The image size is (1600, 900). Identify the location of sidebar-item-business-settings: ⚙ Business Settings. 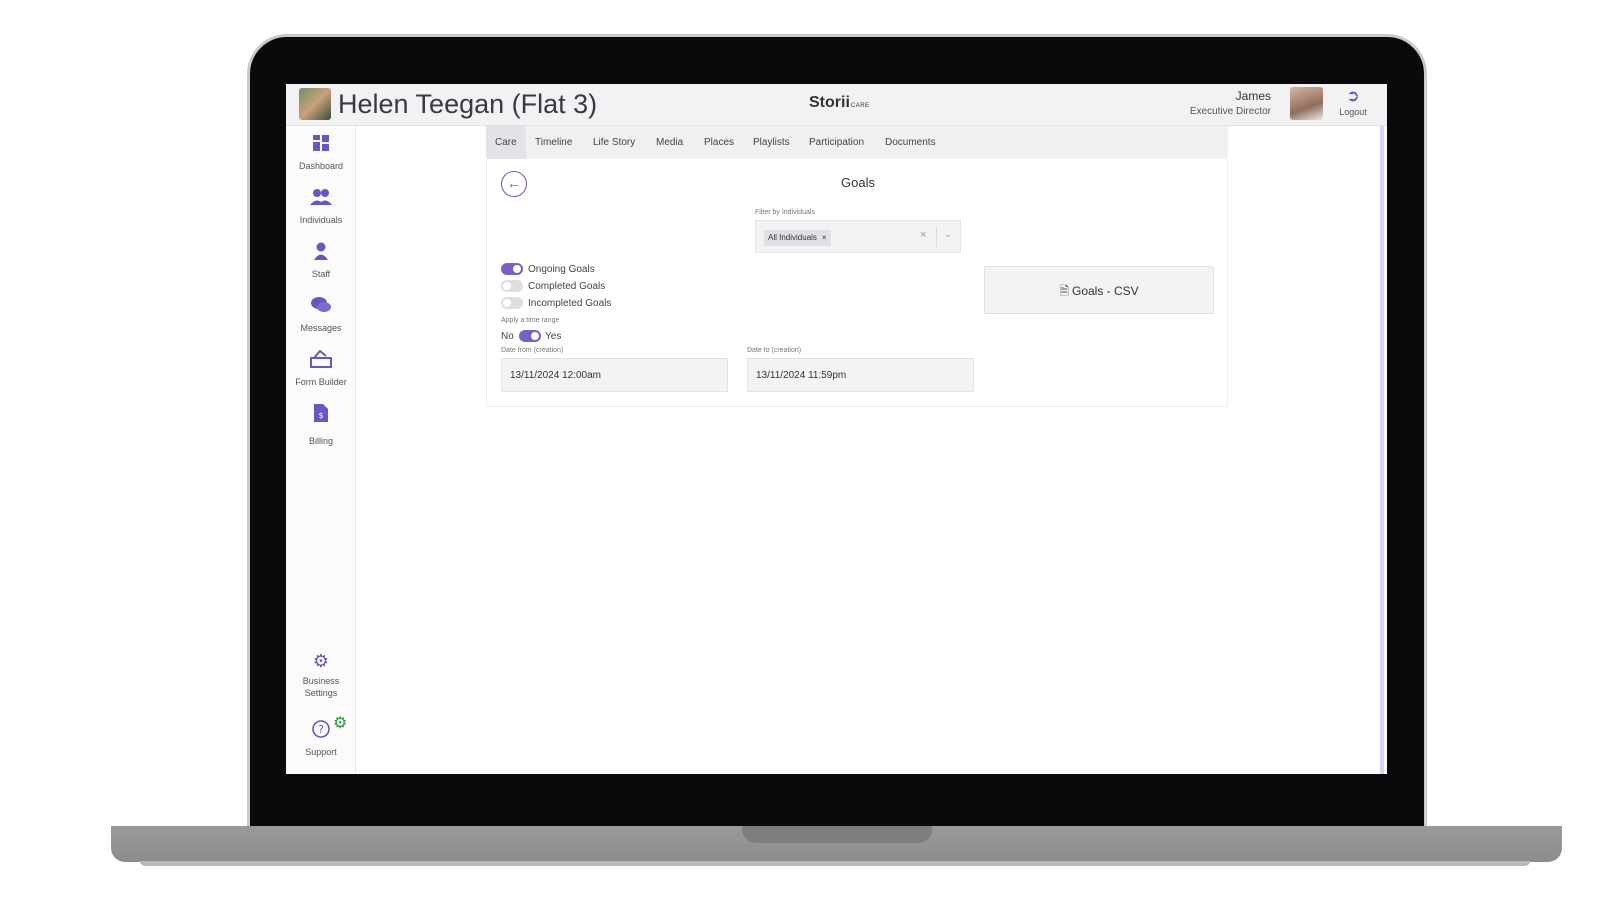
(321, 674).